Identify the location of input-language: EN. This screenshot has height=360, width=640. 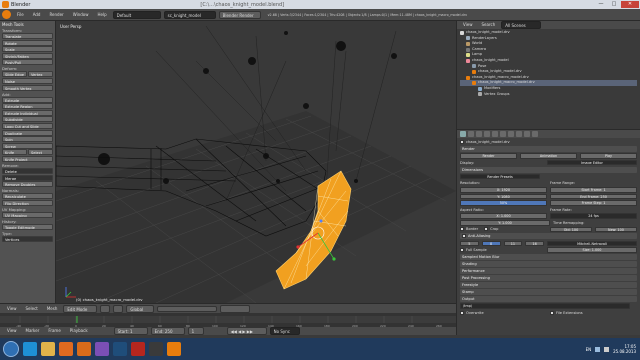
(589, 349).